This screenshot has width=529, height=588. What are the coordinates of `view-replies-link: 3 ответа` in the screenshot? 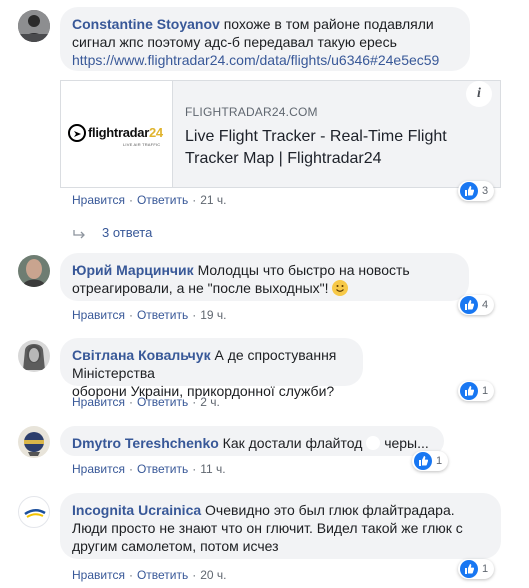 It's located at (112, 232).